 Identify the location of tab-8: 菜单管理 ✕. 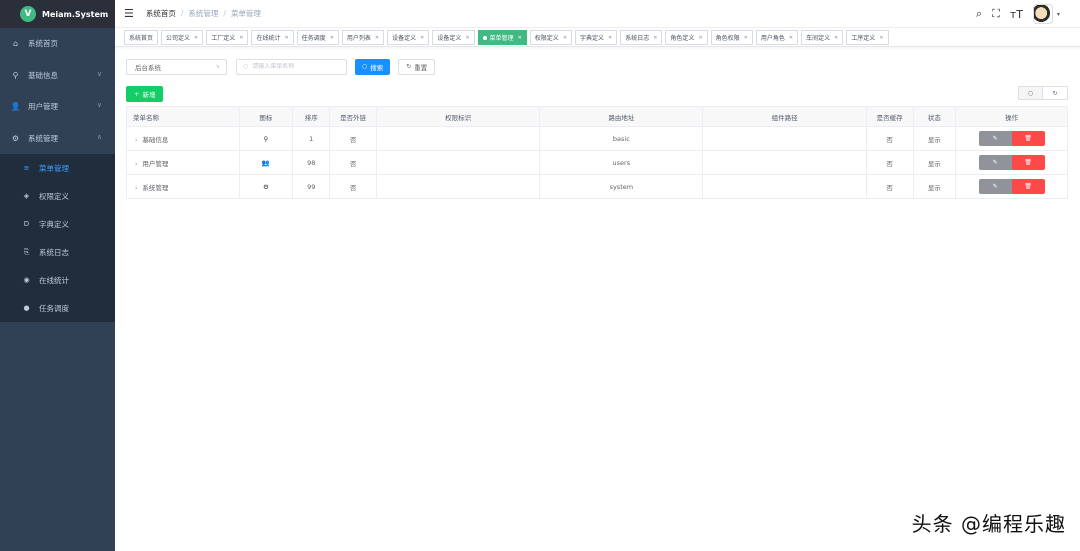
(502, 37).